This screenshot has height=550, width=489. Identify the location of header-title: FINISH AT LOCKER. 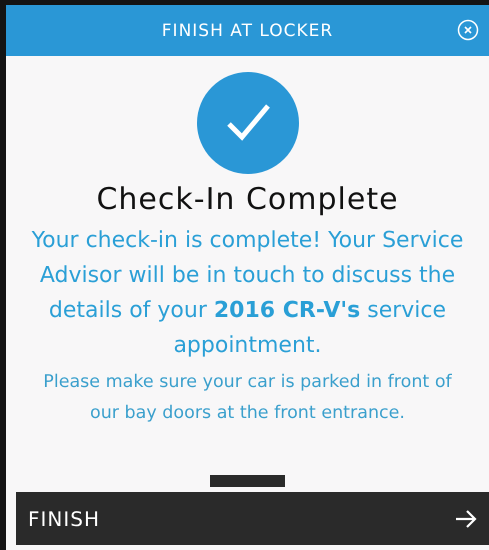
(248, 30).